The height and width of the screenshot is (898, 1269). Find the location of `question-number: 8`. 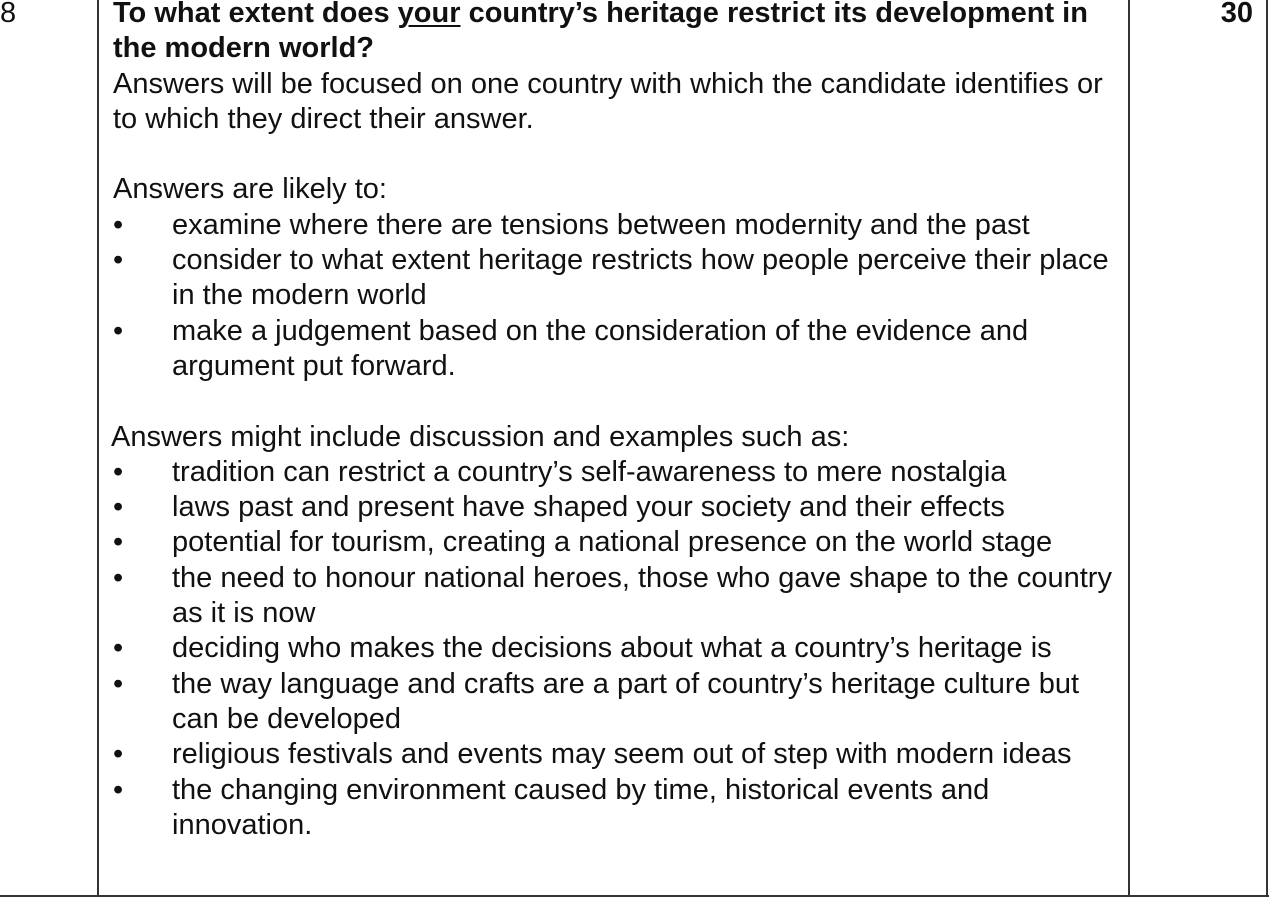

question-number: 8 is located at coordinates (8, 14).